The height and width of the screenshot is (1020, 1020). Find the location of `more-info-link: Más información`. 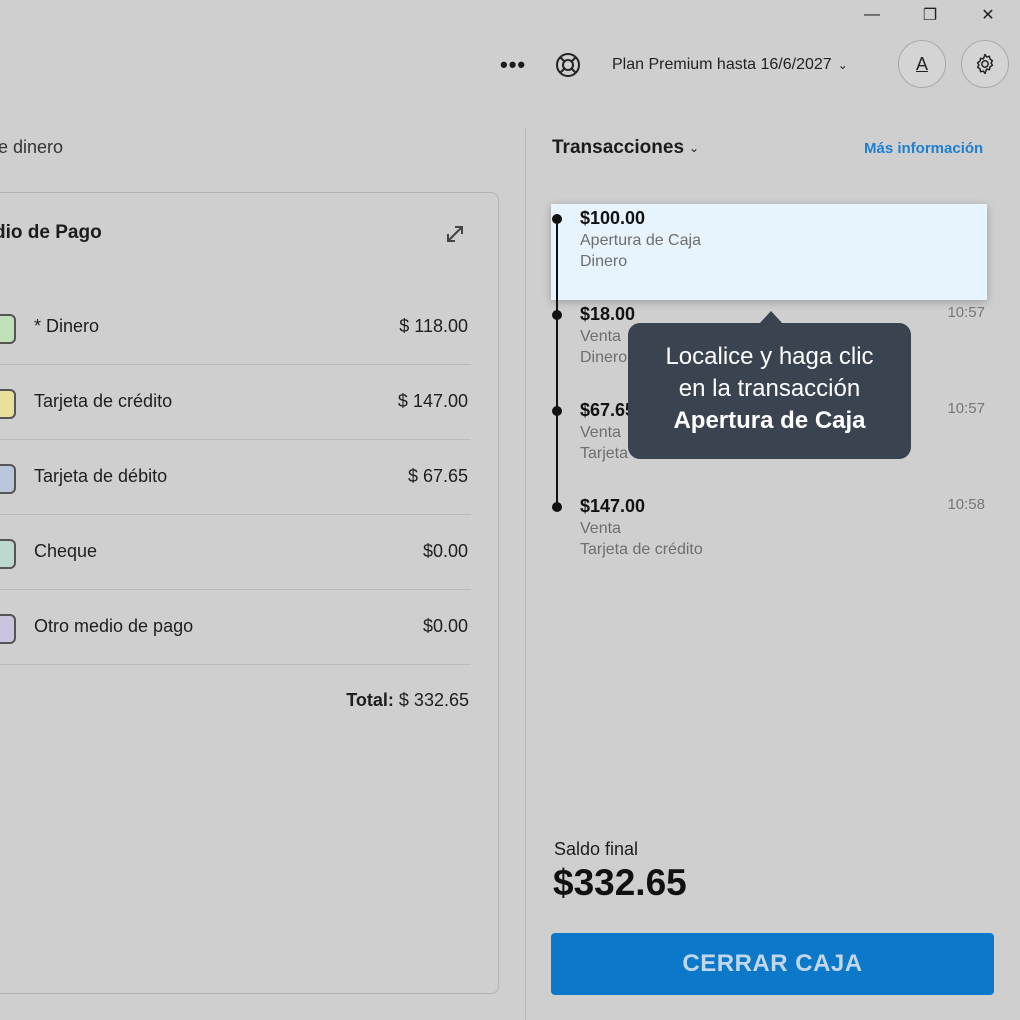

more-info-link: Más información is located at coordinates (923, 148).